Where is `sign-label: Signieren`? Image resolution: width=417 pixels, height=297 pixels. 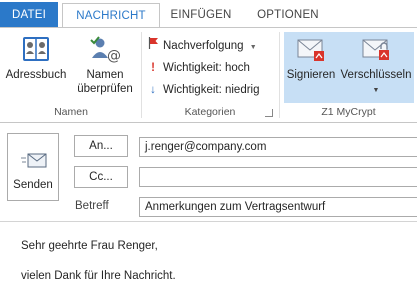 sign-label: Signieren is located at coordinates (311, 75).